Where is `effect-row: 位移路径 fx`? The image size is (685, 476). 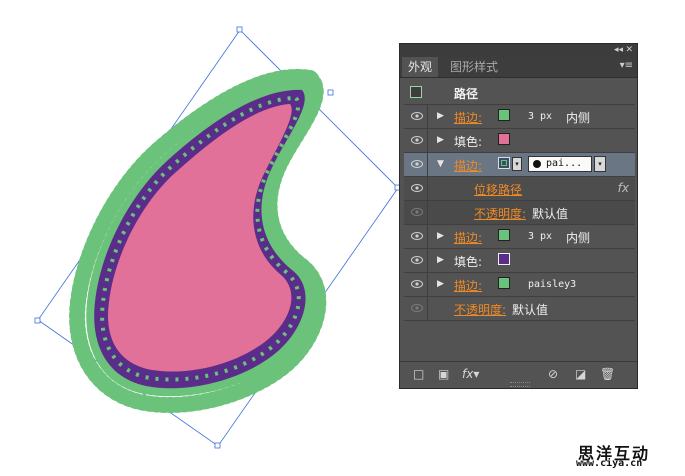 effect-row: 位移路径 fx is located at coordinates (519, 189).